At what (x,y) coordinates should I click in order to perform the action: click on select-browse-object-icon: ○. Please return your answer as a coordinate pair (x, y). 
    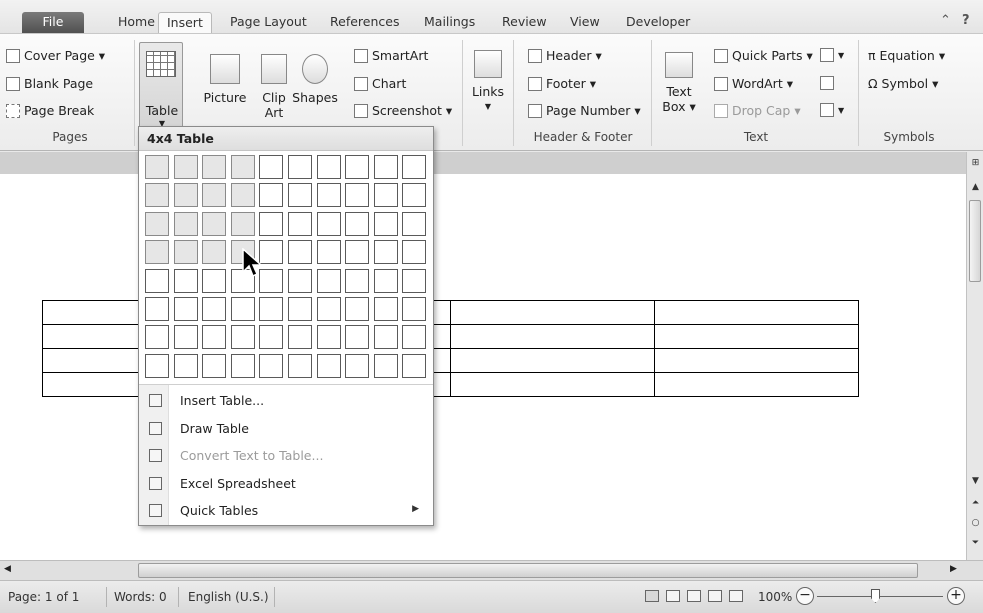
    Looking at the image, I should click on (975, 523).